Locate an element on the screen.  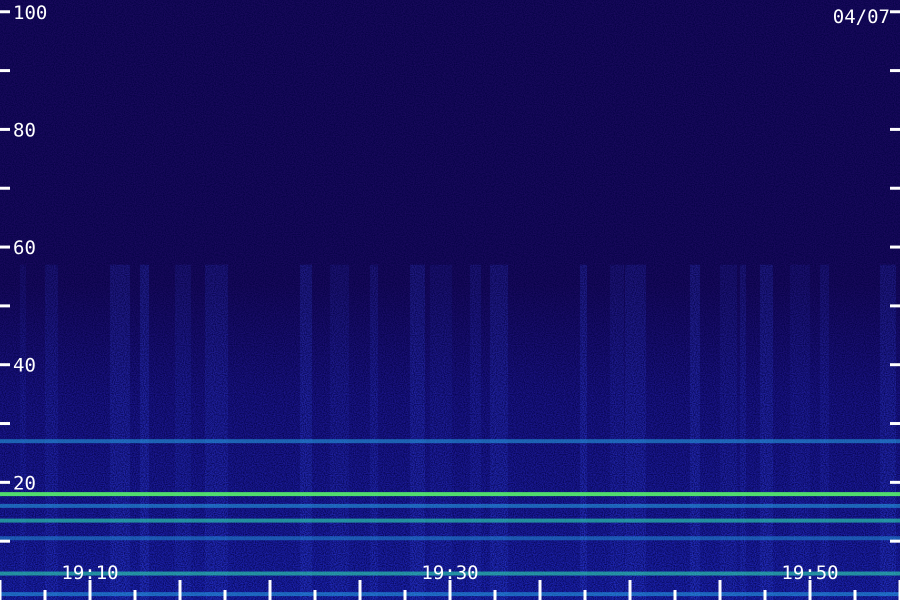
x-tick-label: 19:10 is located at coordinates (89, 573).